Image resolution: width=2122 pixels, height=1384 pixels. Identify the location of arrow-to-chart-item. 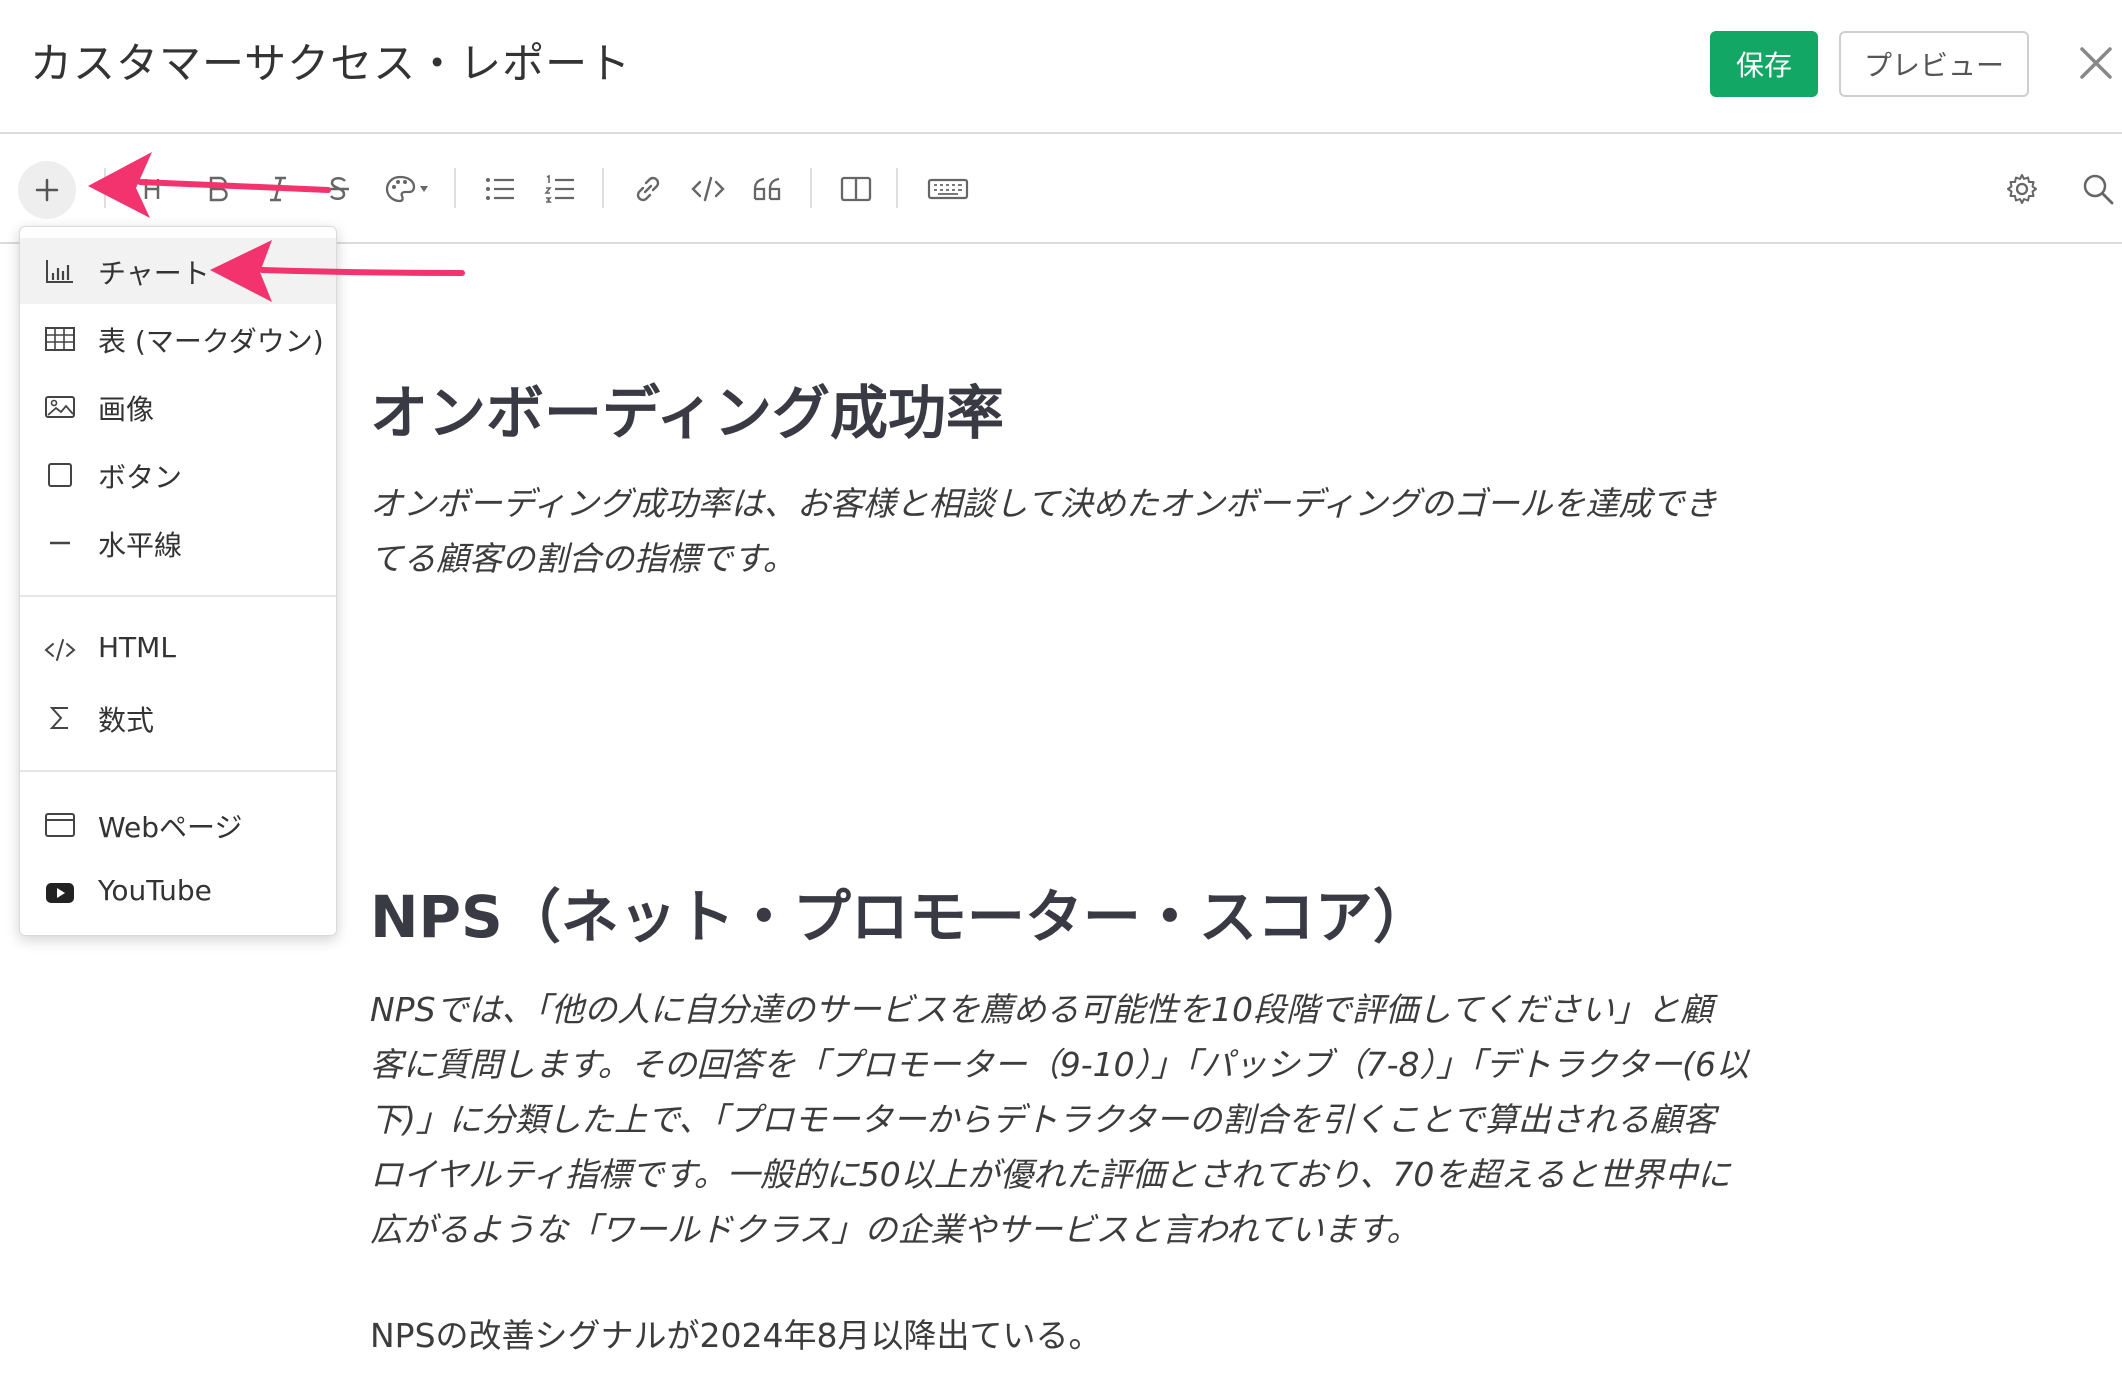
(337, 271).